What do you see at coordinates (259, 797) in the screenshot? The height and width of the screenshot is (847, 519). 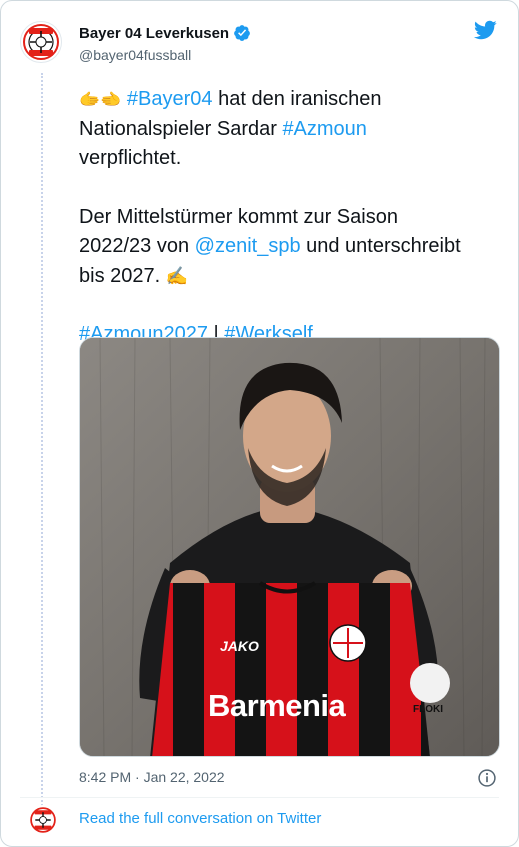 I see `footer-divider` at bounding box center [259, 797].